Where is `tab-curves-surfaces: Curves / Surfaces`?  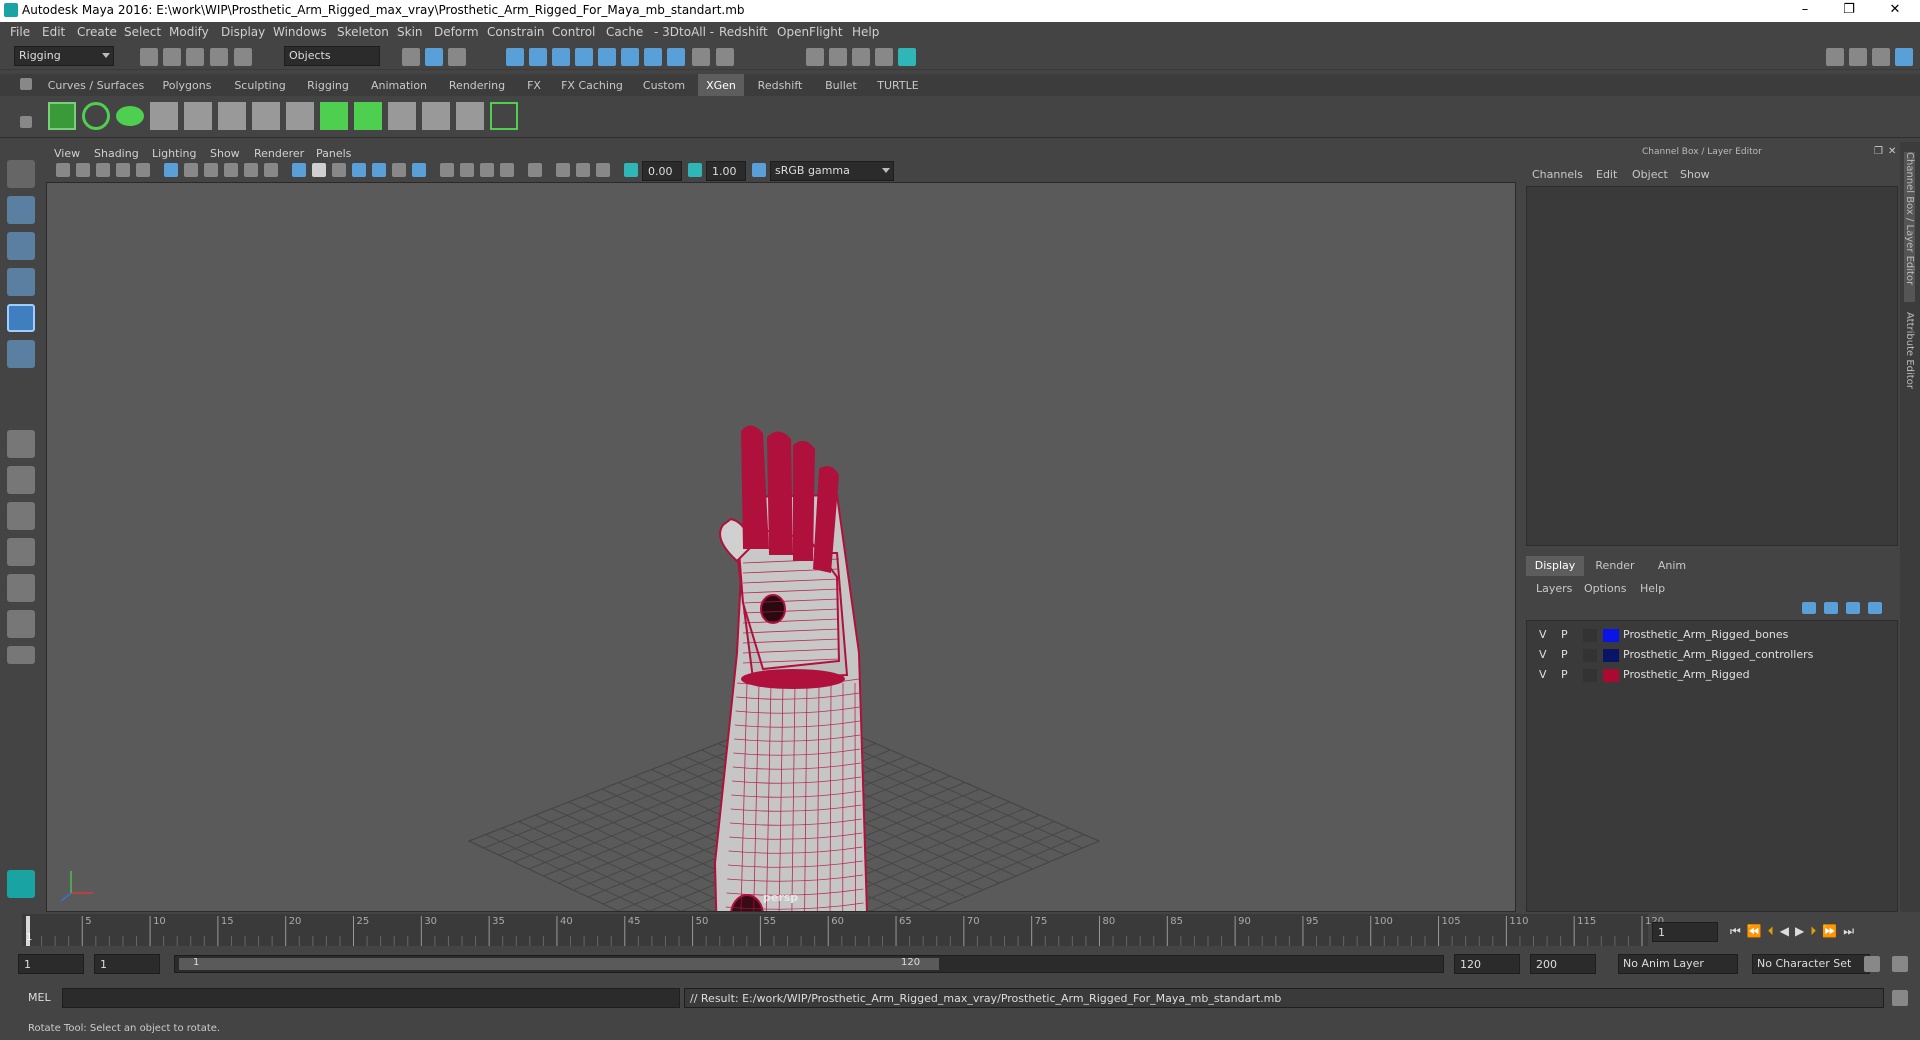
tab-curves-surfaces: Curves / Surfaces is located at coordinates (96, 85).